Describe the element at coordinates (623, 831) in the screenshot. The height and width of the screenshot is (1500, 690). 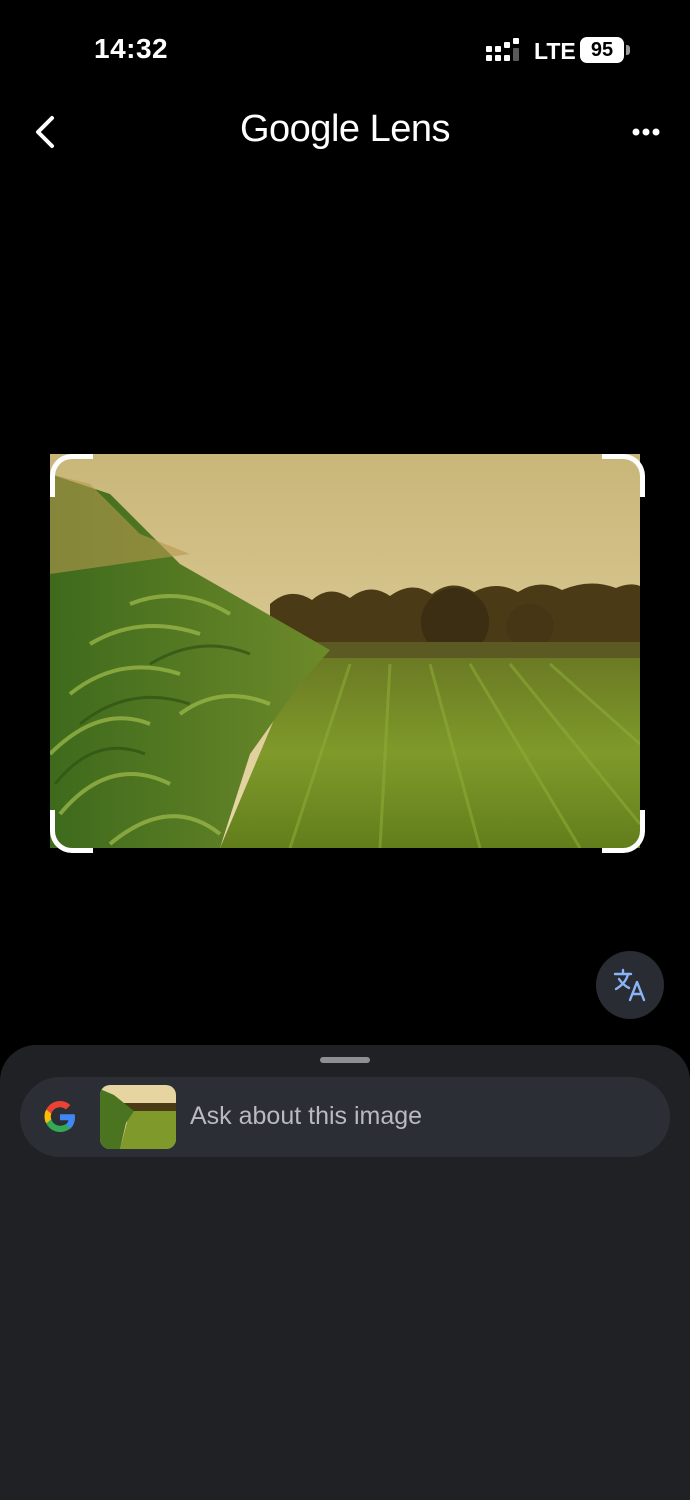
I see `crop-corner-bottom-right` at that location.